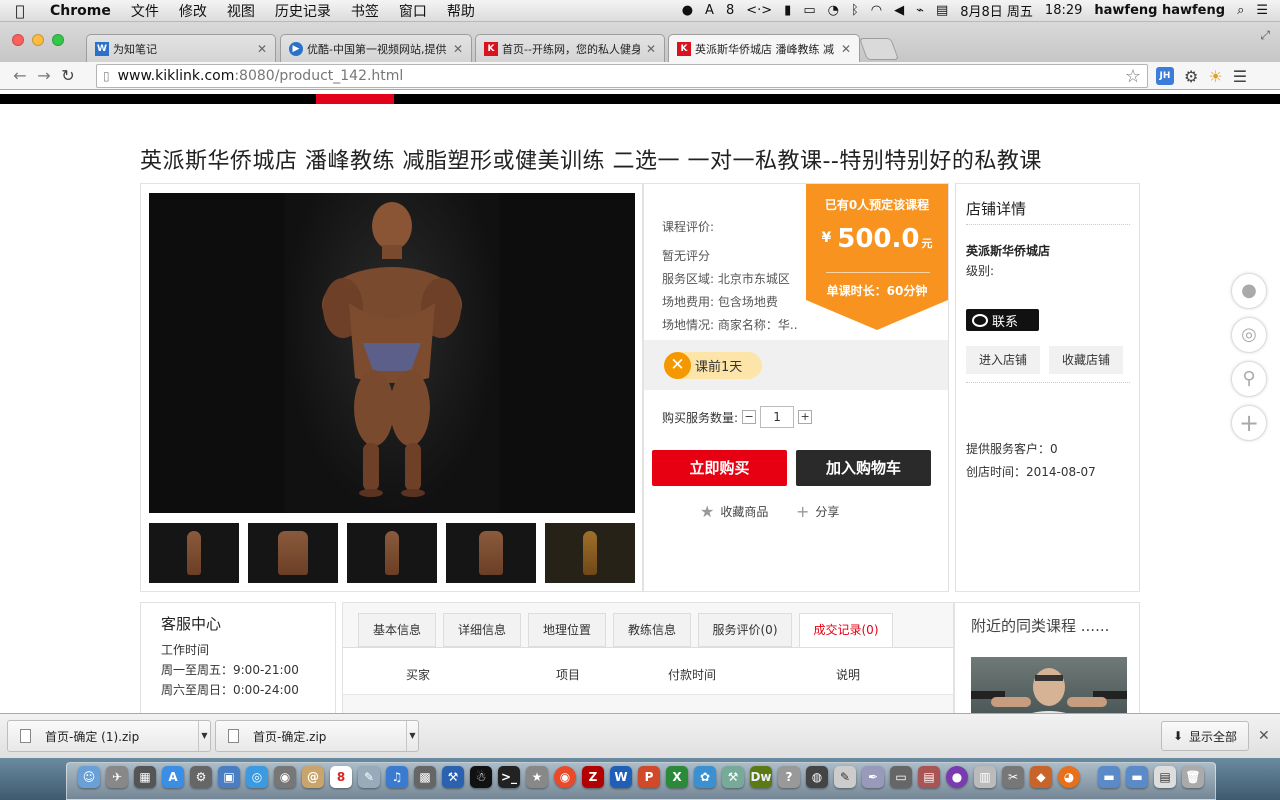 Image resolution: width=1280 pixels, height=800 pixels. What do you see at coordinates (817, 511) in the screenshot?
I see `share-link: + 分享` at bounding box center [817, 511].